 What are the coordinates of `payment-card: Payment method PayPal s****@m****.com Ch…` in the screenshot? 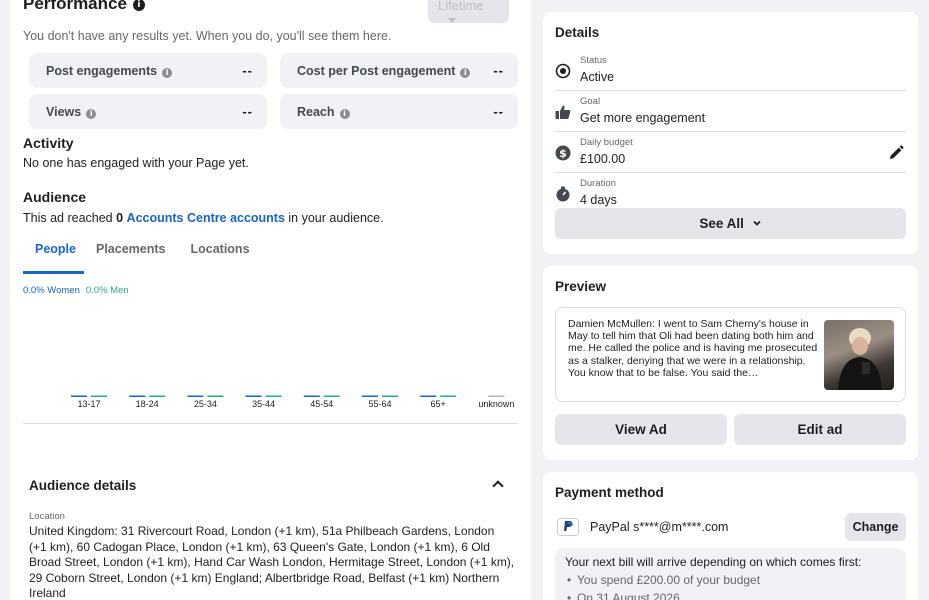 It's located at (730, 536).